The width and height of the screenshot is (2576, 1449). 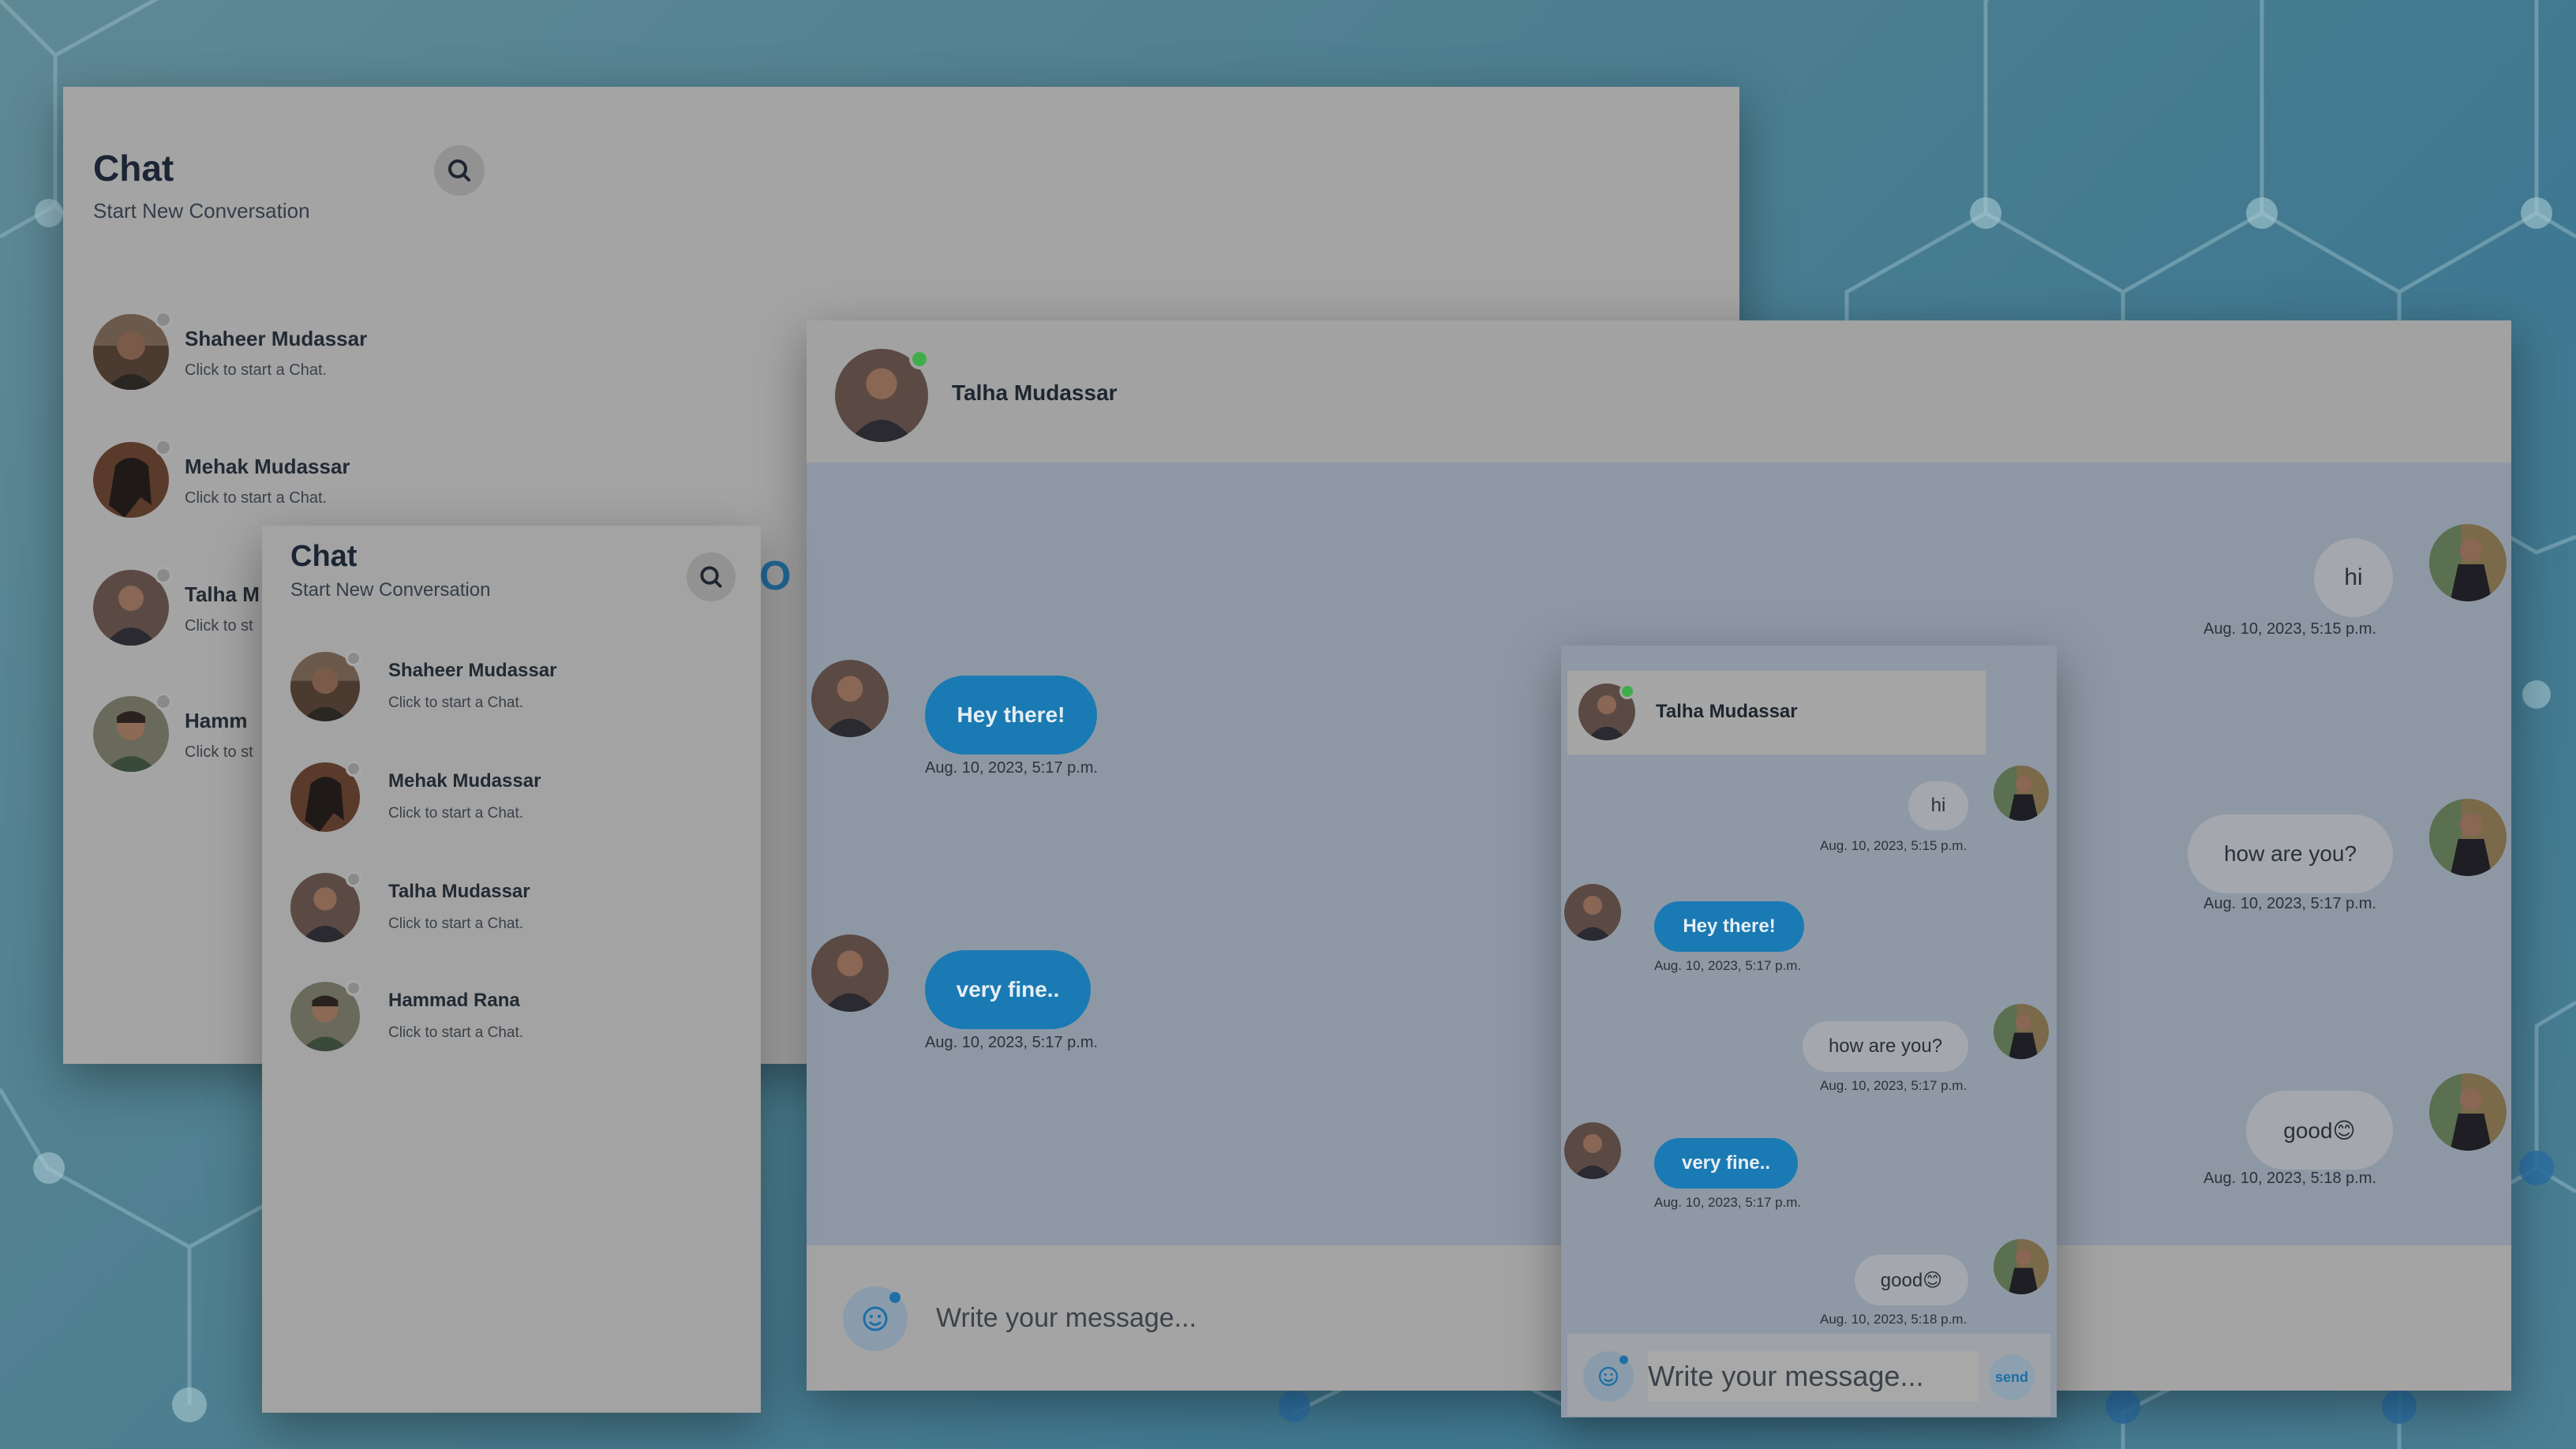 I want to click on partial-heading-fragment: O, so click(x=775, y=576).